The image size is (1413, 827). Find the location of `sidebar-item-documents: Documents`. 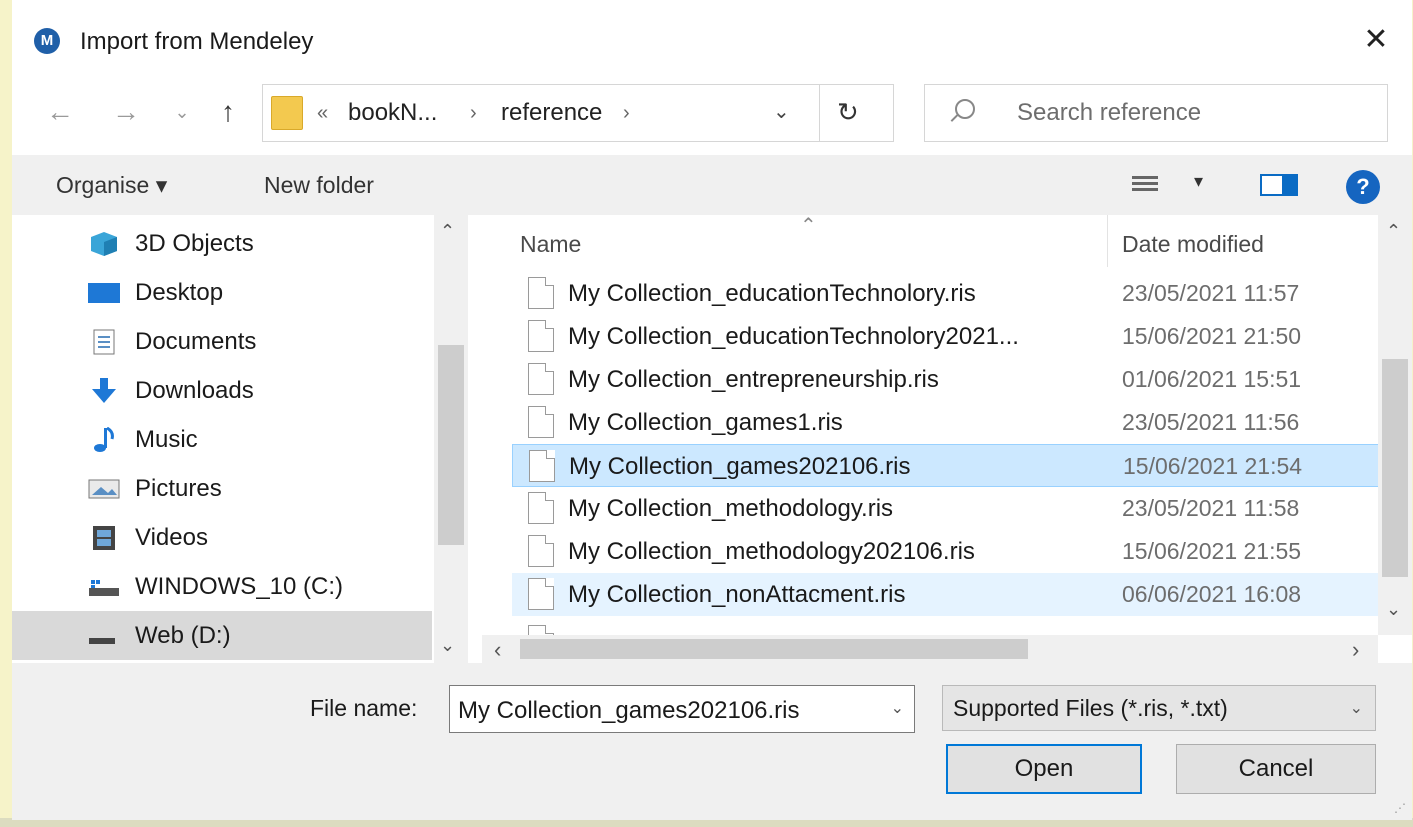

sidebar-item-documents: Documents is located at coordinates (222, 341).